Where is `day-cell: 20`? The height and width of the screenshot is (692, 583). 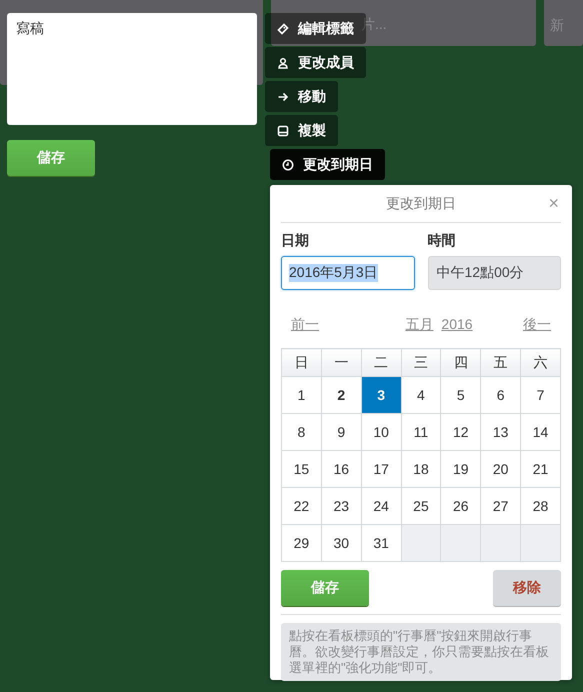
day-cell: 20 is located at coordinates (500, 469).